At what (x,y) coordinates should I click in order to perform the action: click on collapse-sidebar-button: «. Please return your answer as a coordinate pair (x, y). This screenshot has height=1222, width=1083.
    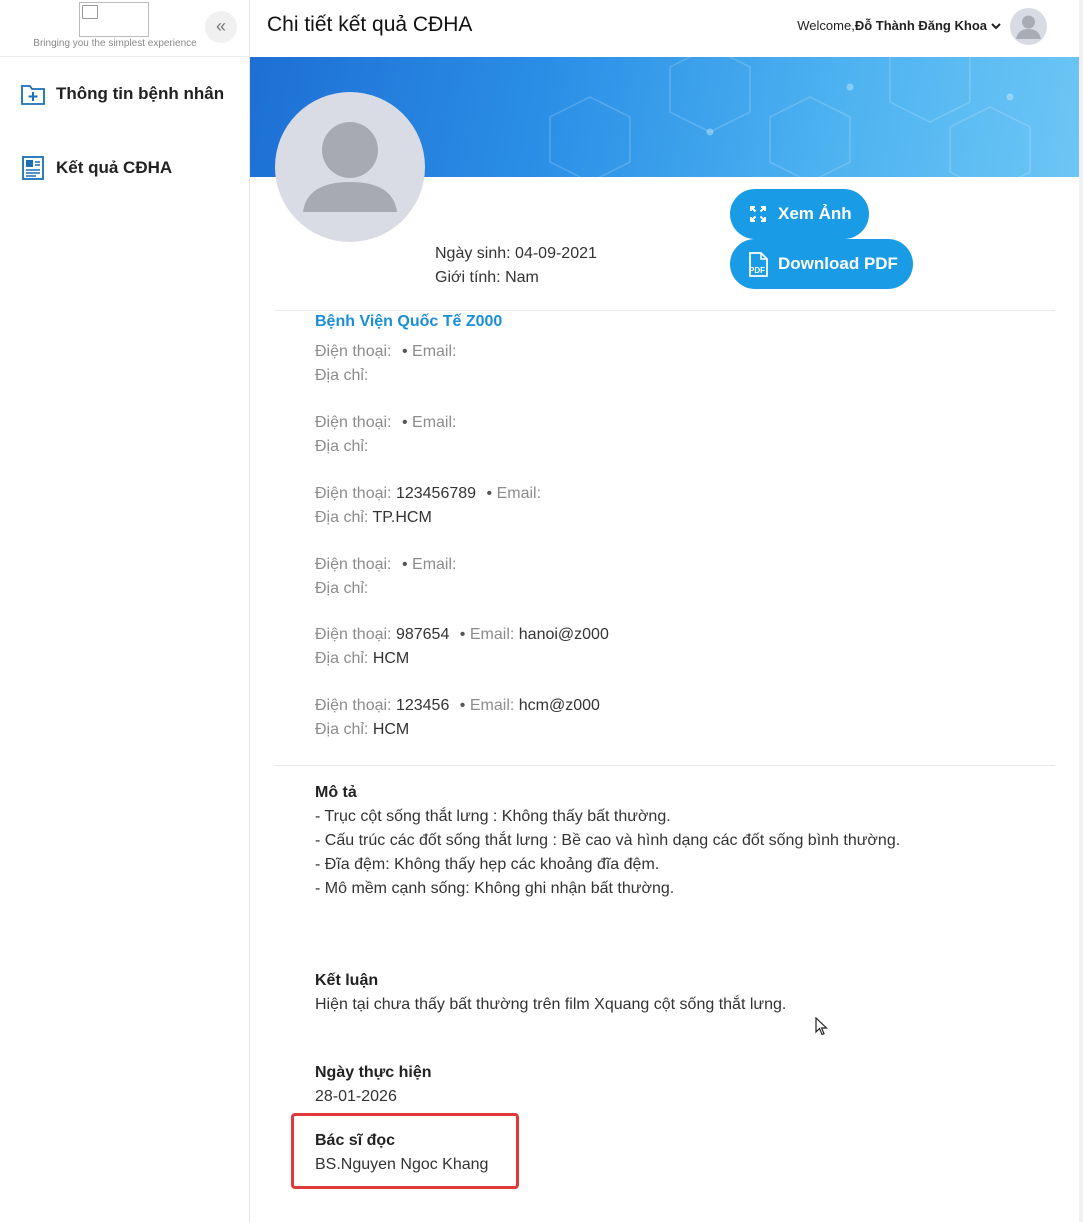
    Looking at the image, I should click on (221, 27).